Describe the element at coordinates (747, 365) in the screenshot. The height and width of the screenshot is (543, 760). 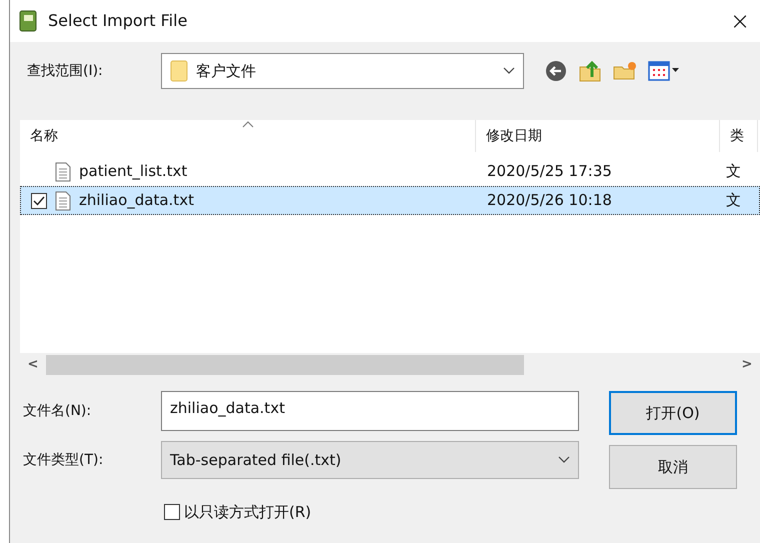
I see `scroll-right-button: >` at that location.